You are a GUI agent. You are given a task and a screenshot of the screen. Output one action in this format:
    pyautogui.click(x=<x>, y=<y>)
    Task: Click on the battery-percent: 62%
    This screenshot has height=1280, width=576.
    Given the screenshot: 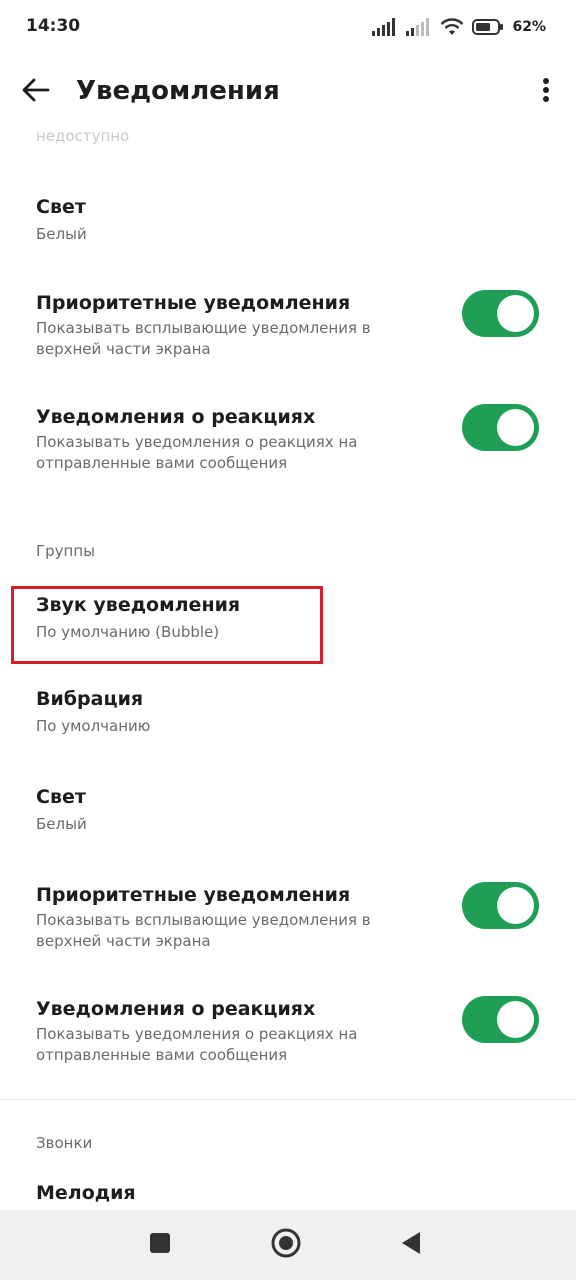 What is the action you would take?
    pyautogui.click(x=529, y=27)
    